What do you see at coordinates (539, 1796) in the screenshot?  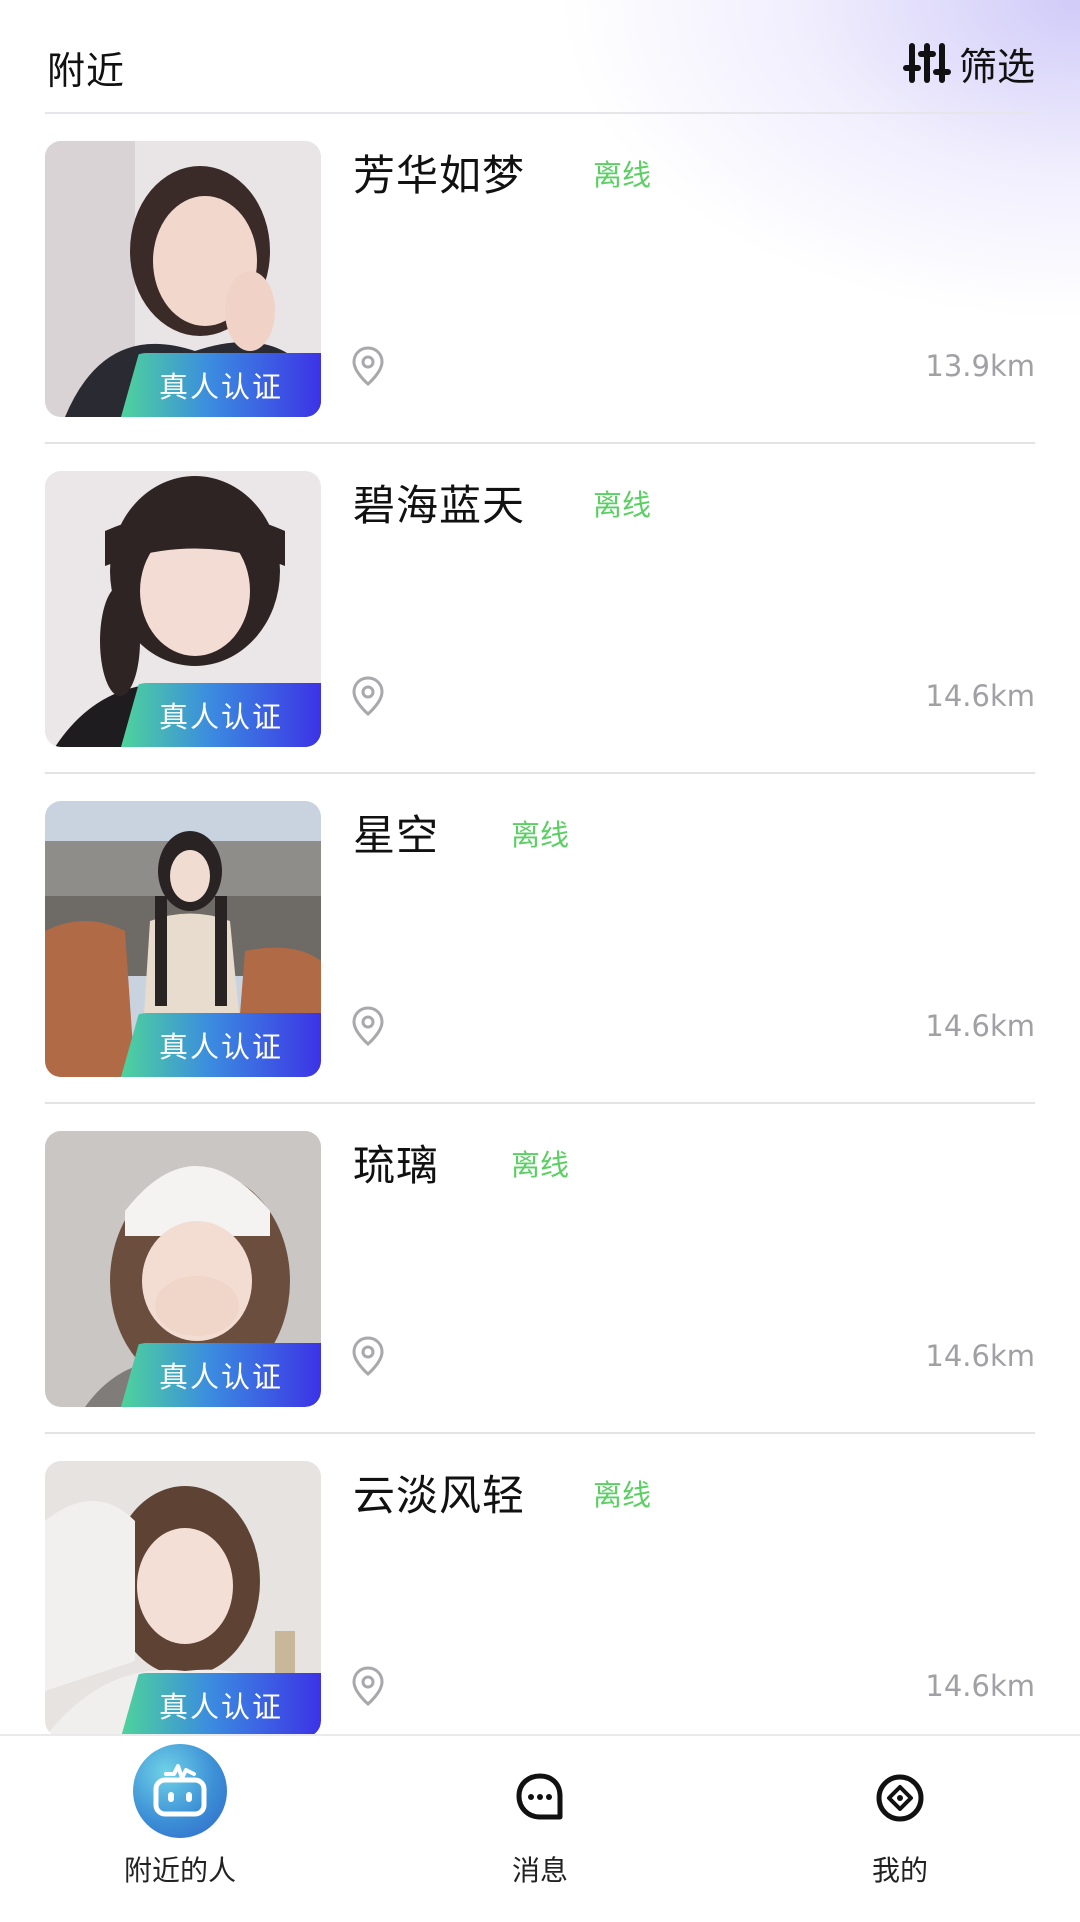 I see `chat-bubble-icon` at bounding box center [539, 1796].